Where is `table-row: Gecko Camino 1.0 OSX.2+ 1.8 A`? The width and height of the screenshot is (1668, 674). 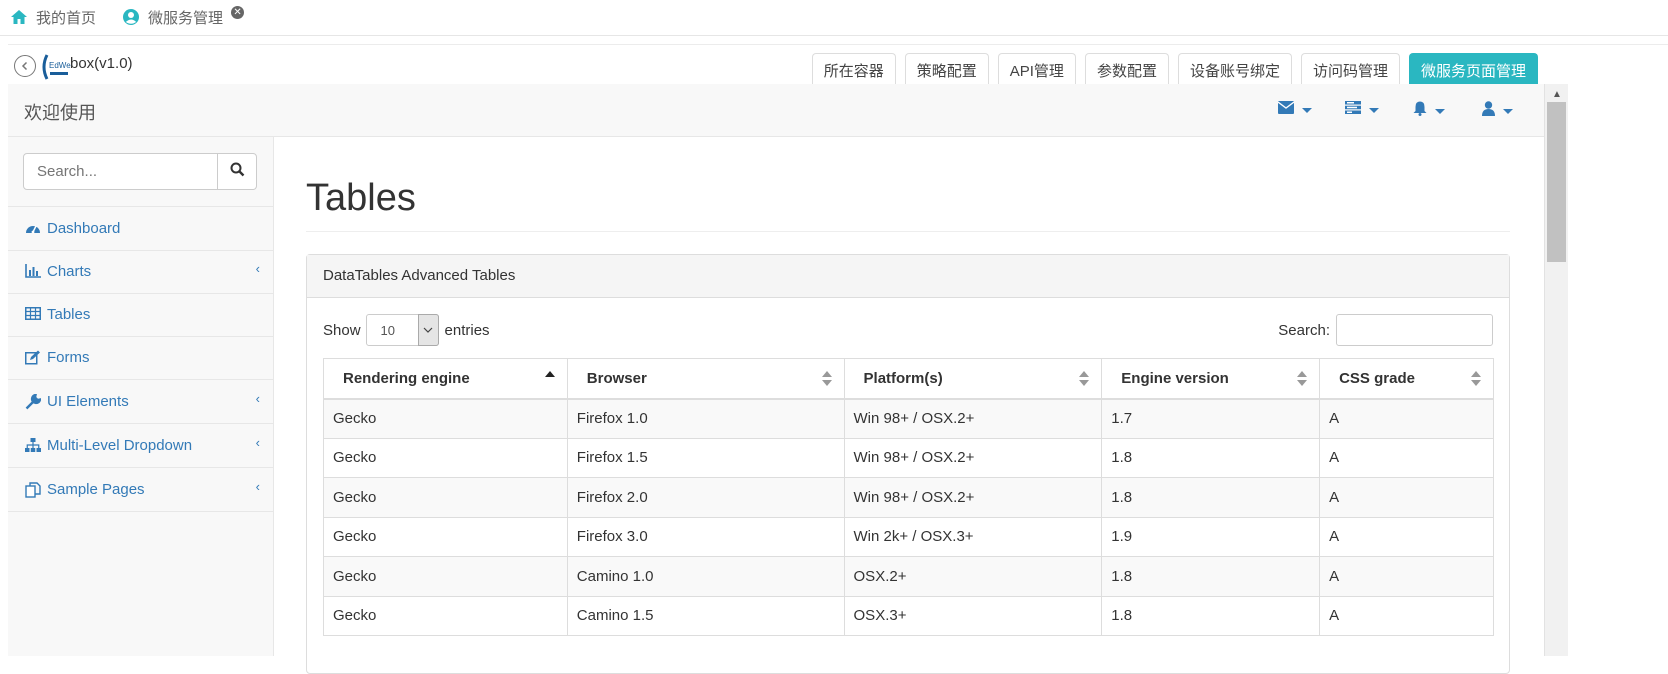 table-row: Gecko Camino 1.0 OSX.2+ 1.8 A is located at coordinates (908, 576).